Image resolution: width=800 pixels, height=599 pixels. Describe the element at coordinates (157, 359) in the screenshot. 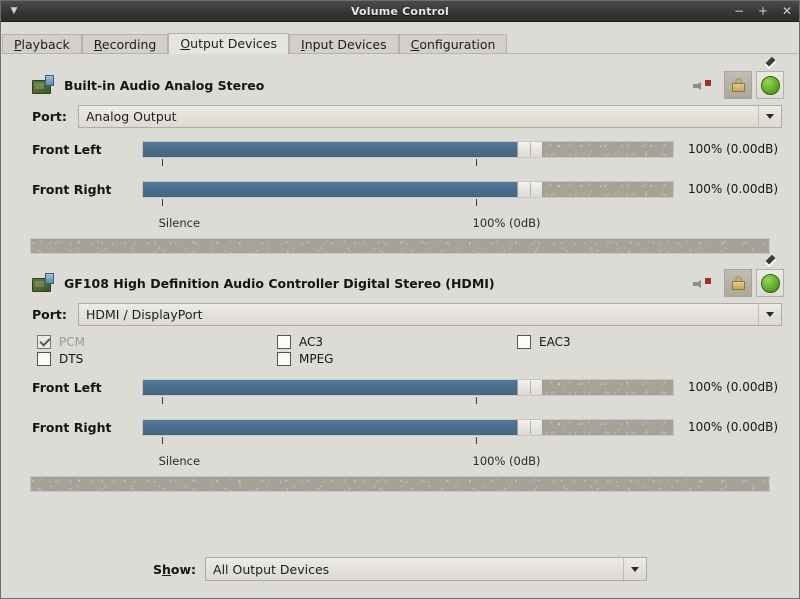

I see `codec-item-dts: DTS` at that location.